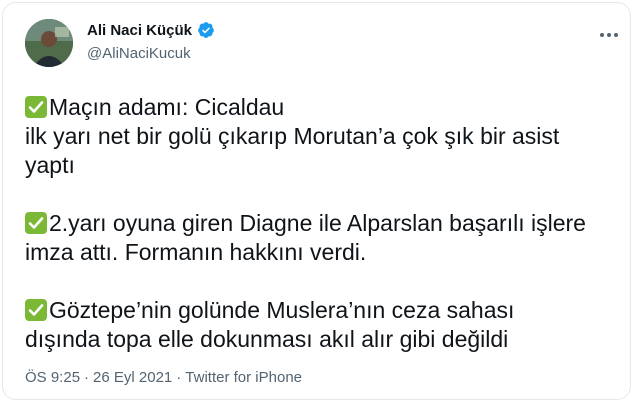 This screenshot has height=403, width=635. What do you see at coordinates (139, 53) in the screenshot?
I see `author-handle: @AliNaciKucuk` at bounding box center [139, 53].